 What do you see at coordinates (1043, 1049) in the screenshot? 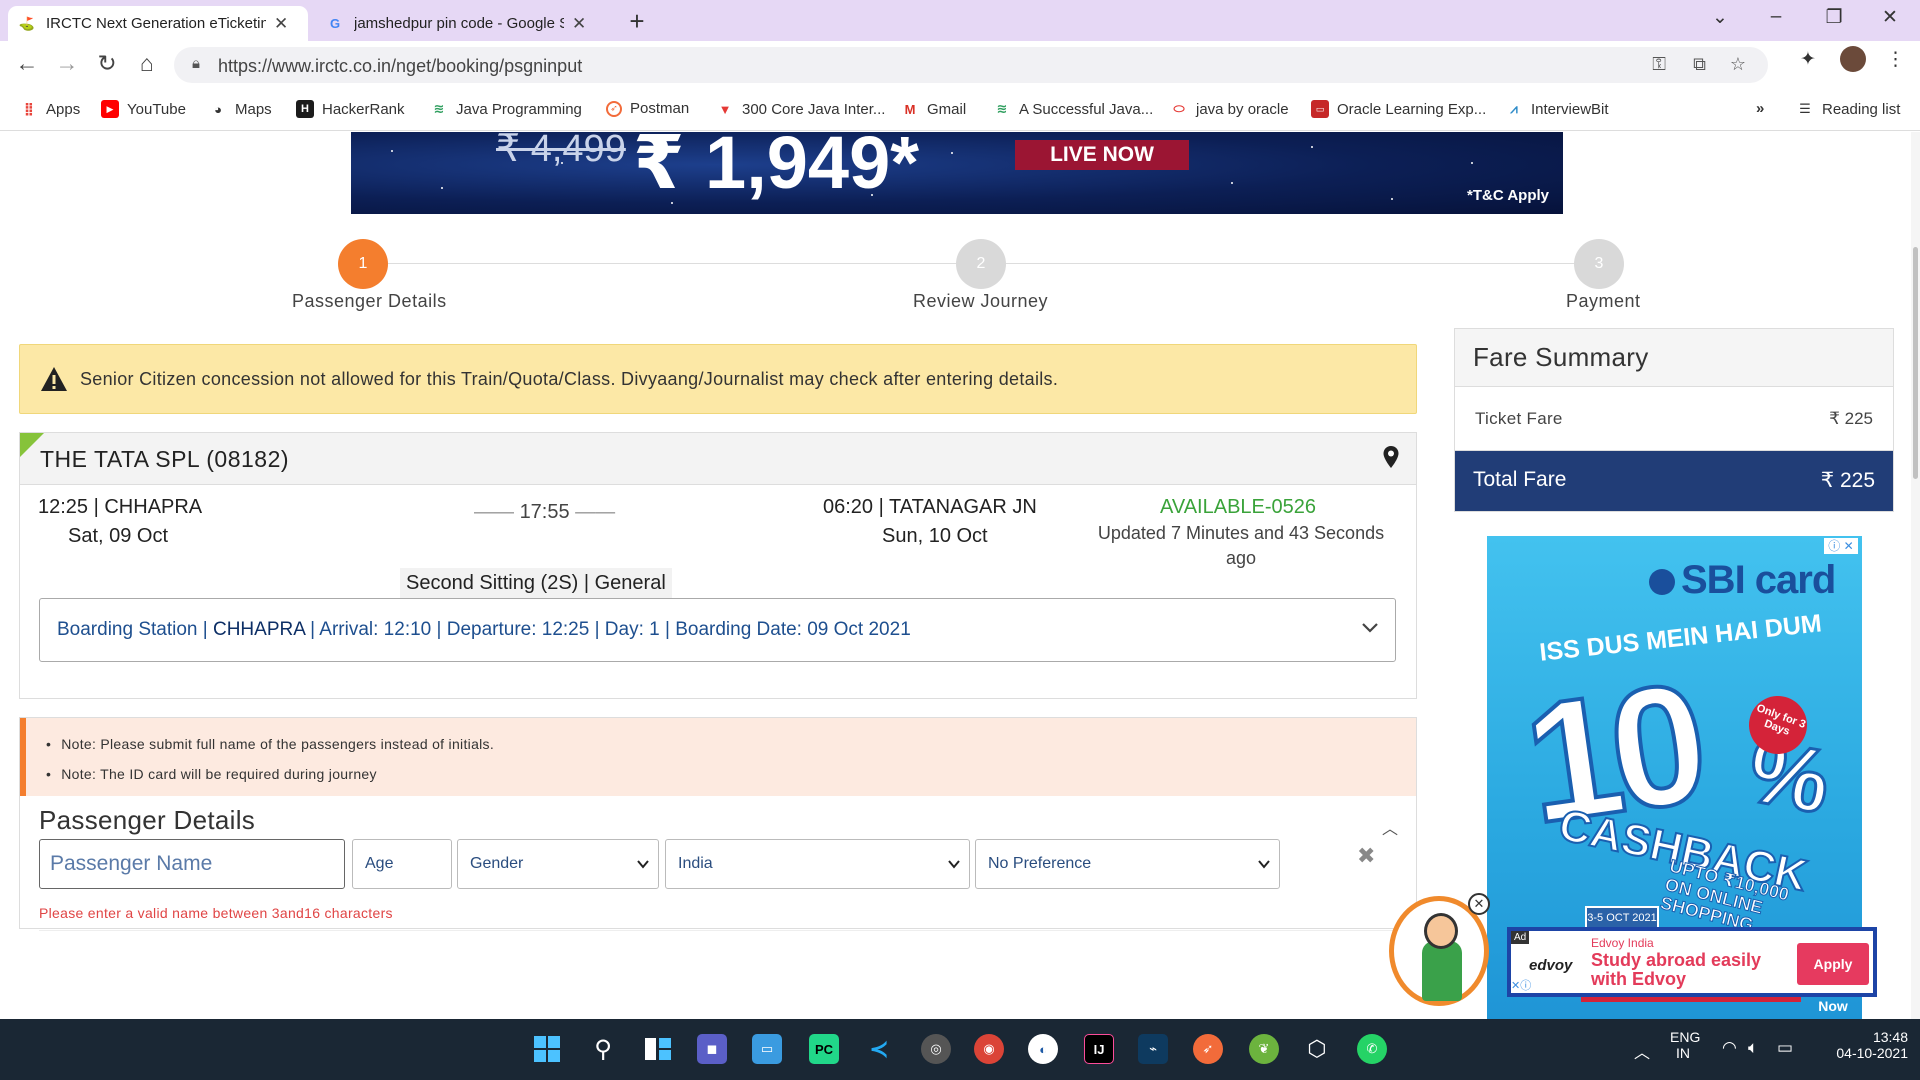
I see `signal-icon: ◐` at bounding box center [1043, 1049].